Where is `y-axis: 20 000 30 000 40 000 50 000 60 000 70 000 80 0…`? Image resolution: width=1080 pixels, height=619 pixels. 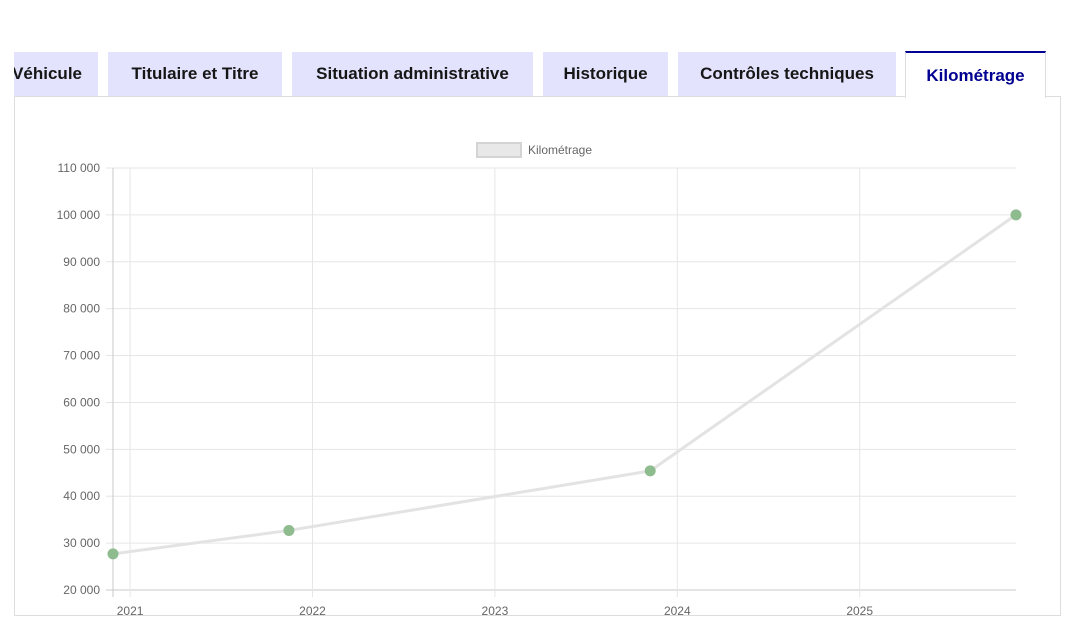 y-axis: 20 000 30 000 40 000 50 000 60 000 70 000 80 0… is located at coordinates (79, 379).